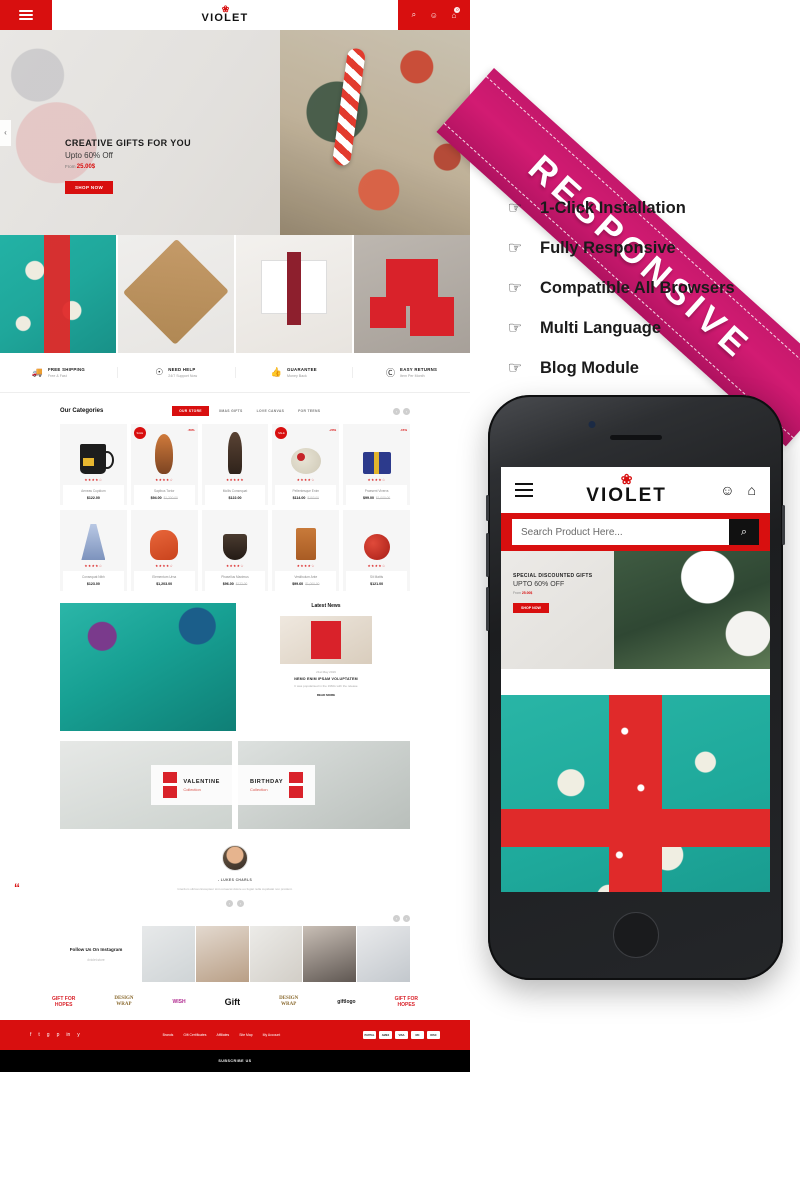 The height and width of the screenshot is (1200, 800). I want to click on sale-badge: SALE, so click(139, 433).